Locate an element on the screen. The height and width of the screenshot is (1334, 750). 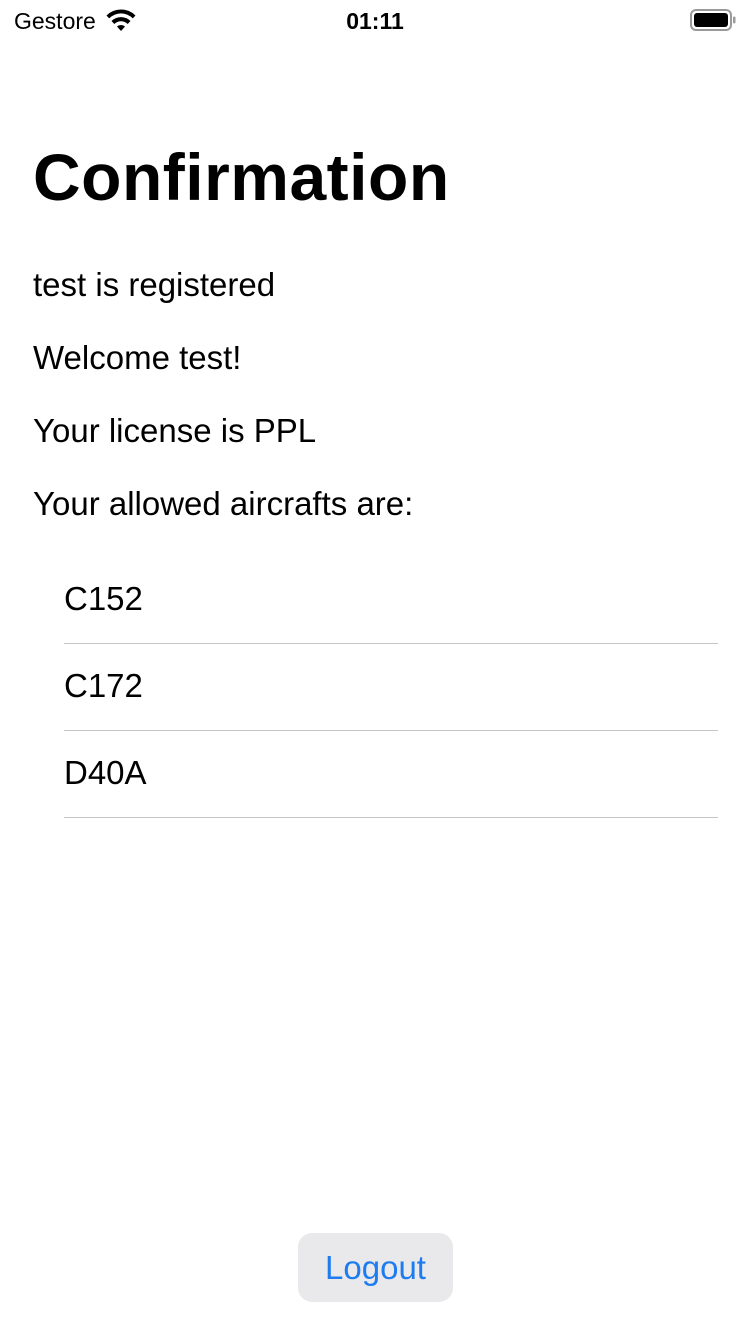
status-bar: Gestore 01:11 is located at coordinates (375, 20).